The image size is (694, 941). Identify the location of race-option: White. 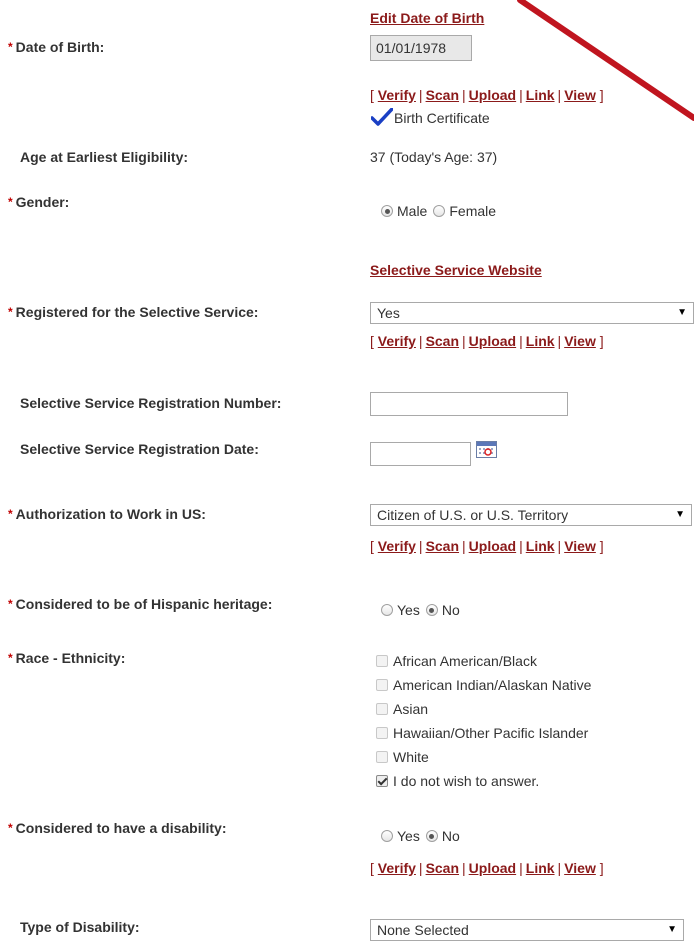
(483, 757).